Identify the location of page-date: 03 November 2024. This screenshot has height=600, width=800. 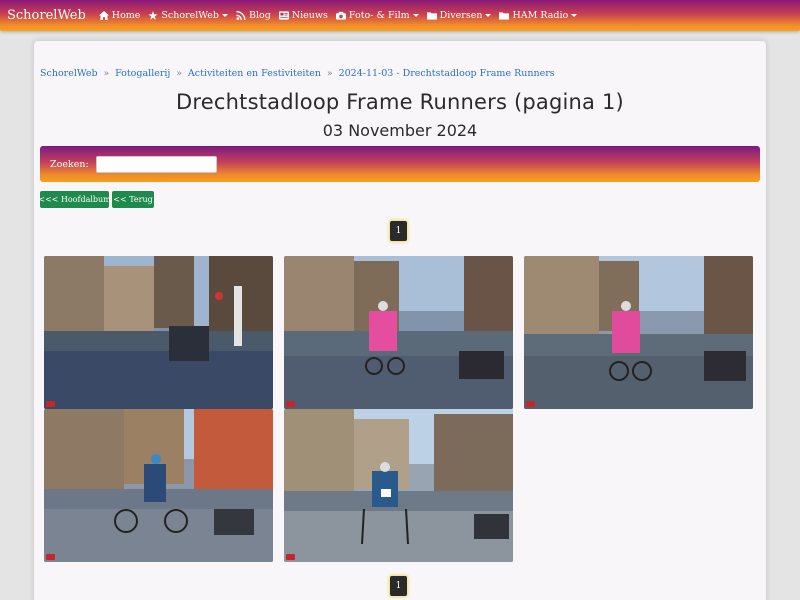
(400, 130).